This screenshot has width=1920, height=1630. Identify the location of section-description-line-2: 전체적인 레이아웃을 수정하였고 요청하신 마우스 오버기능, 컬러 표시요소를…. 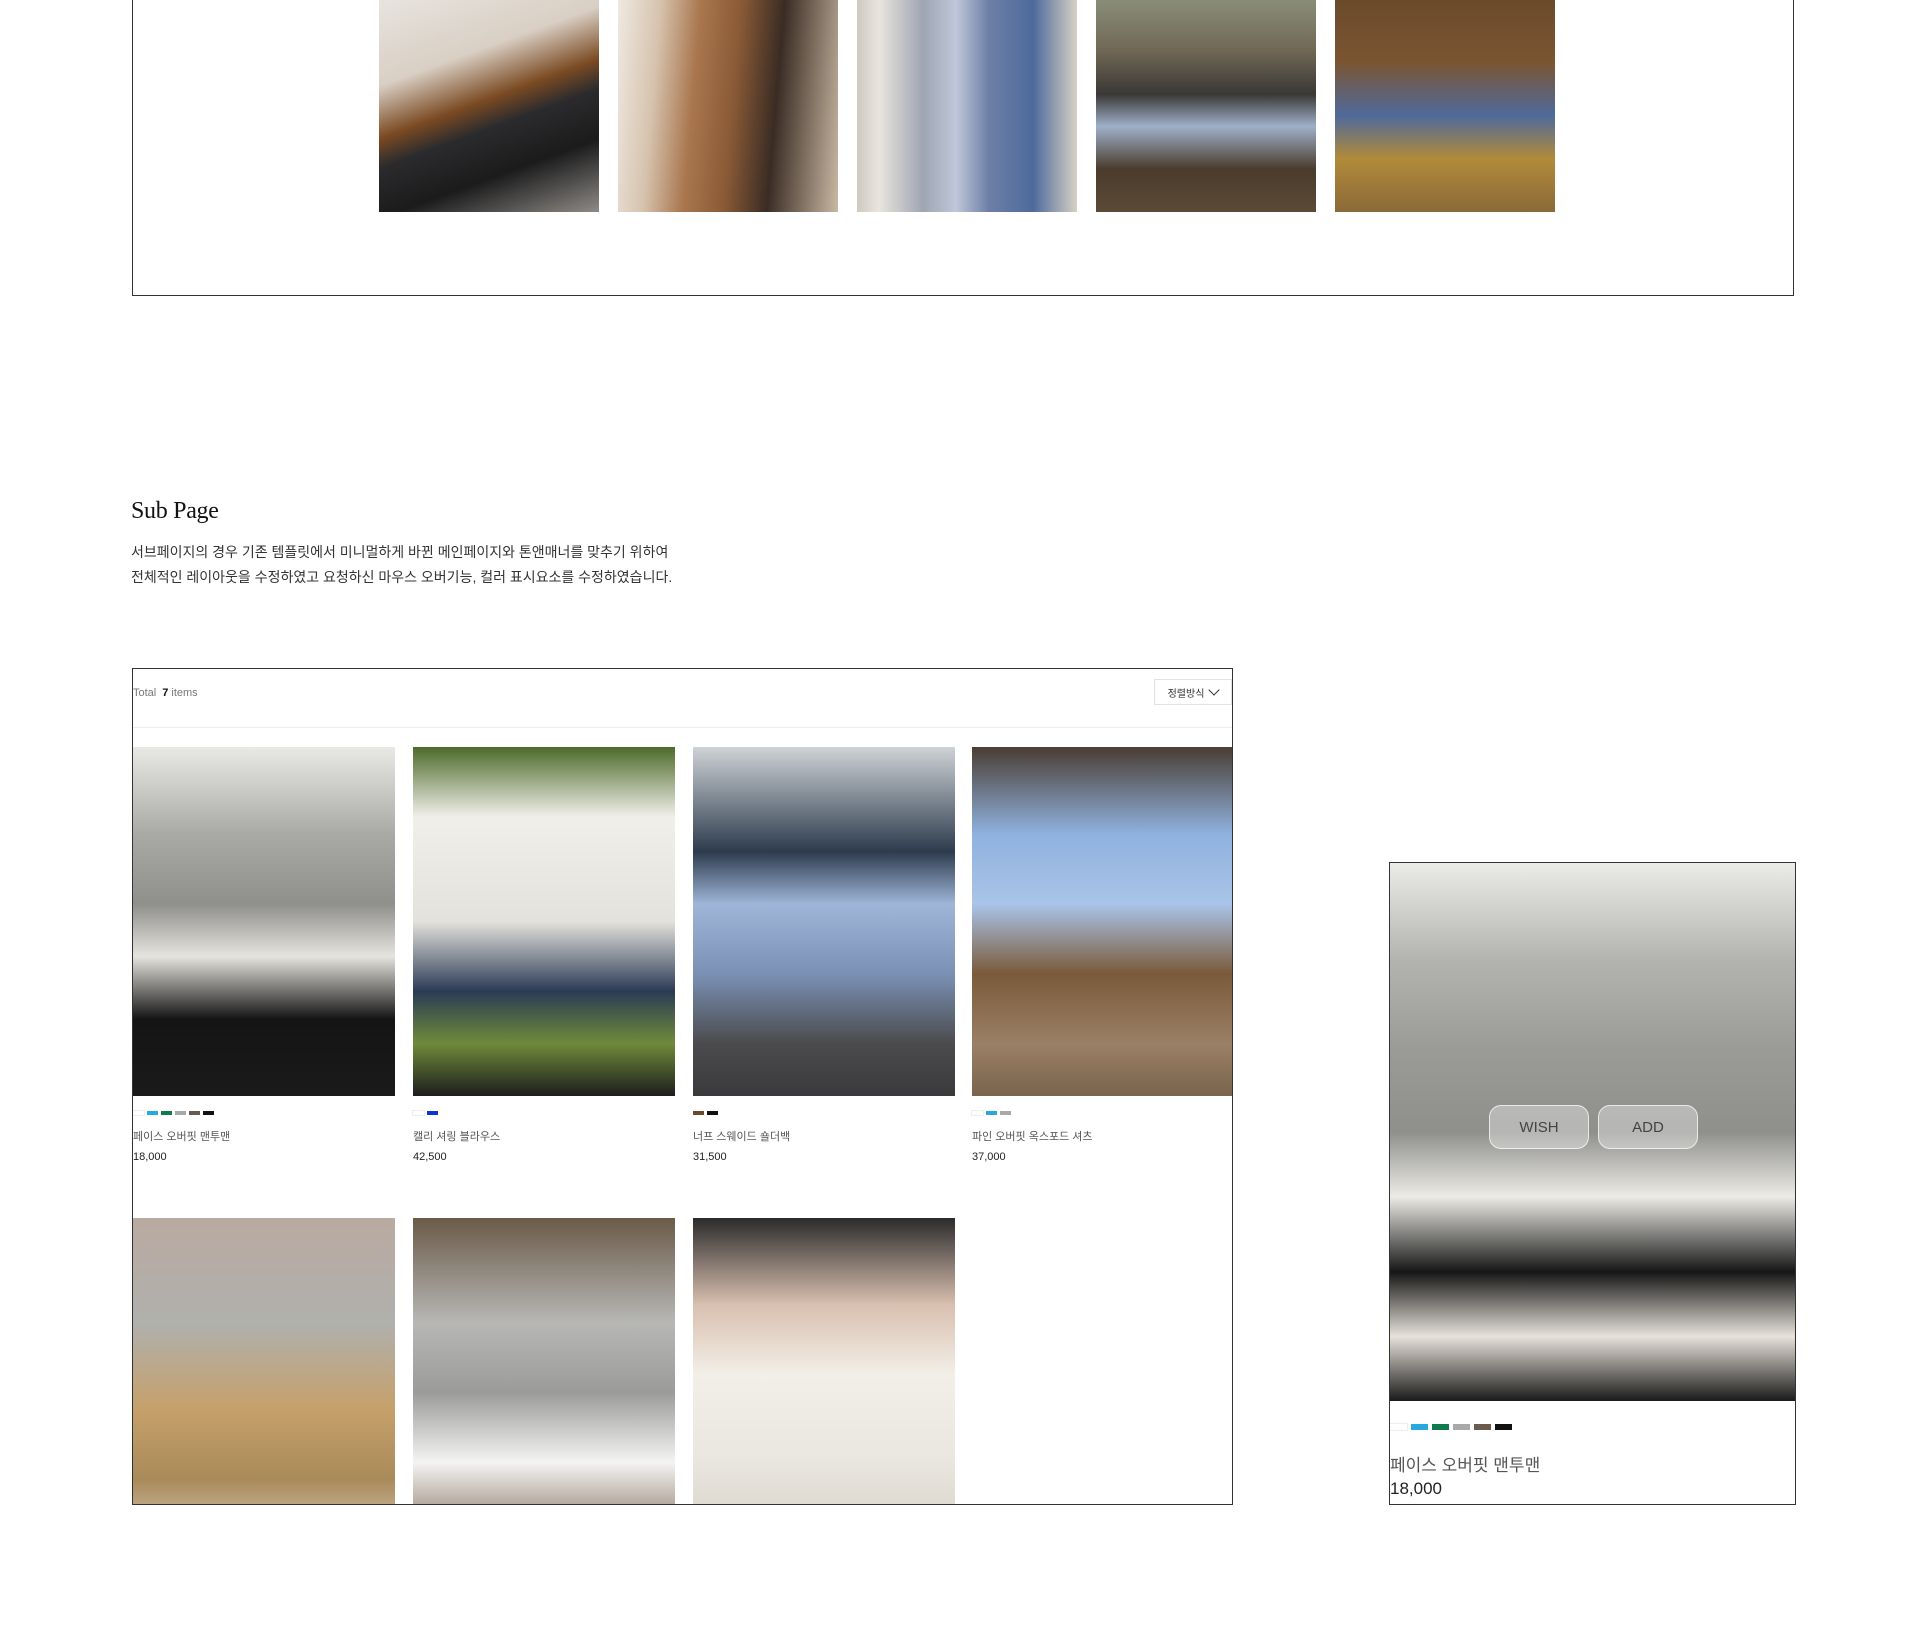
(402, 577).